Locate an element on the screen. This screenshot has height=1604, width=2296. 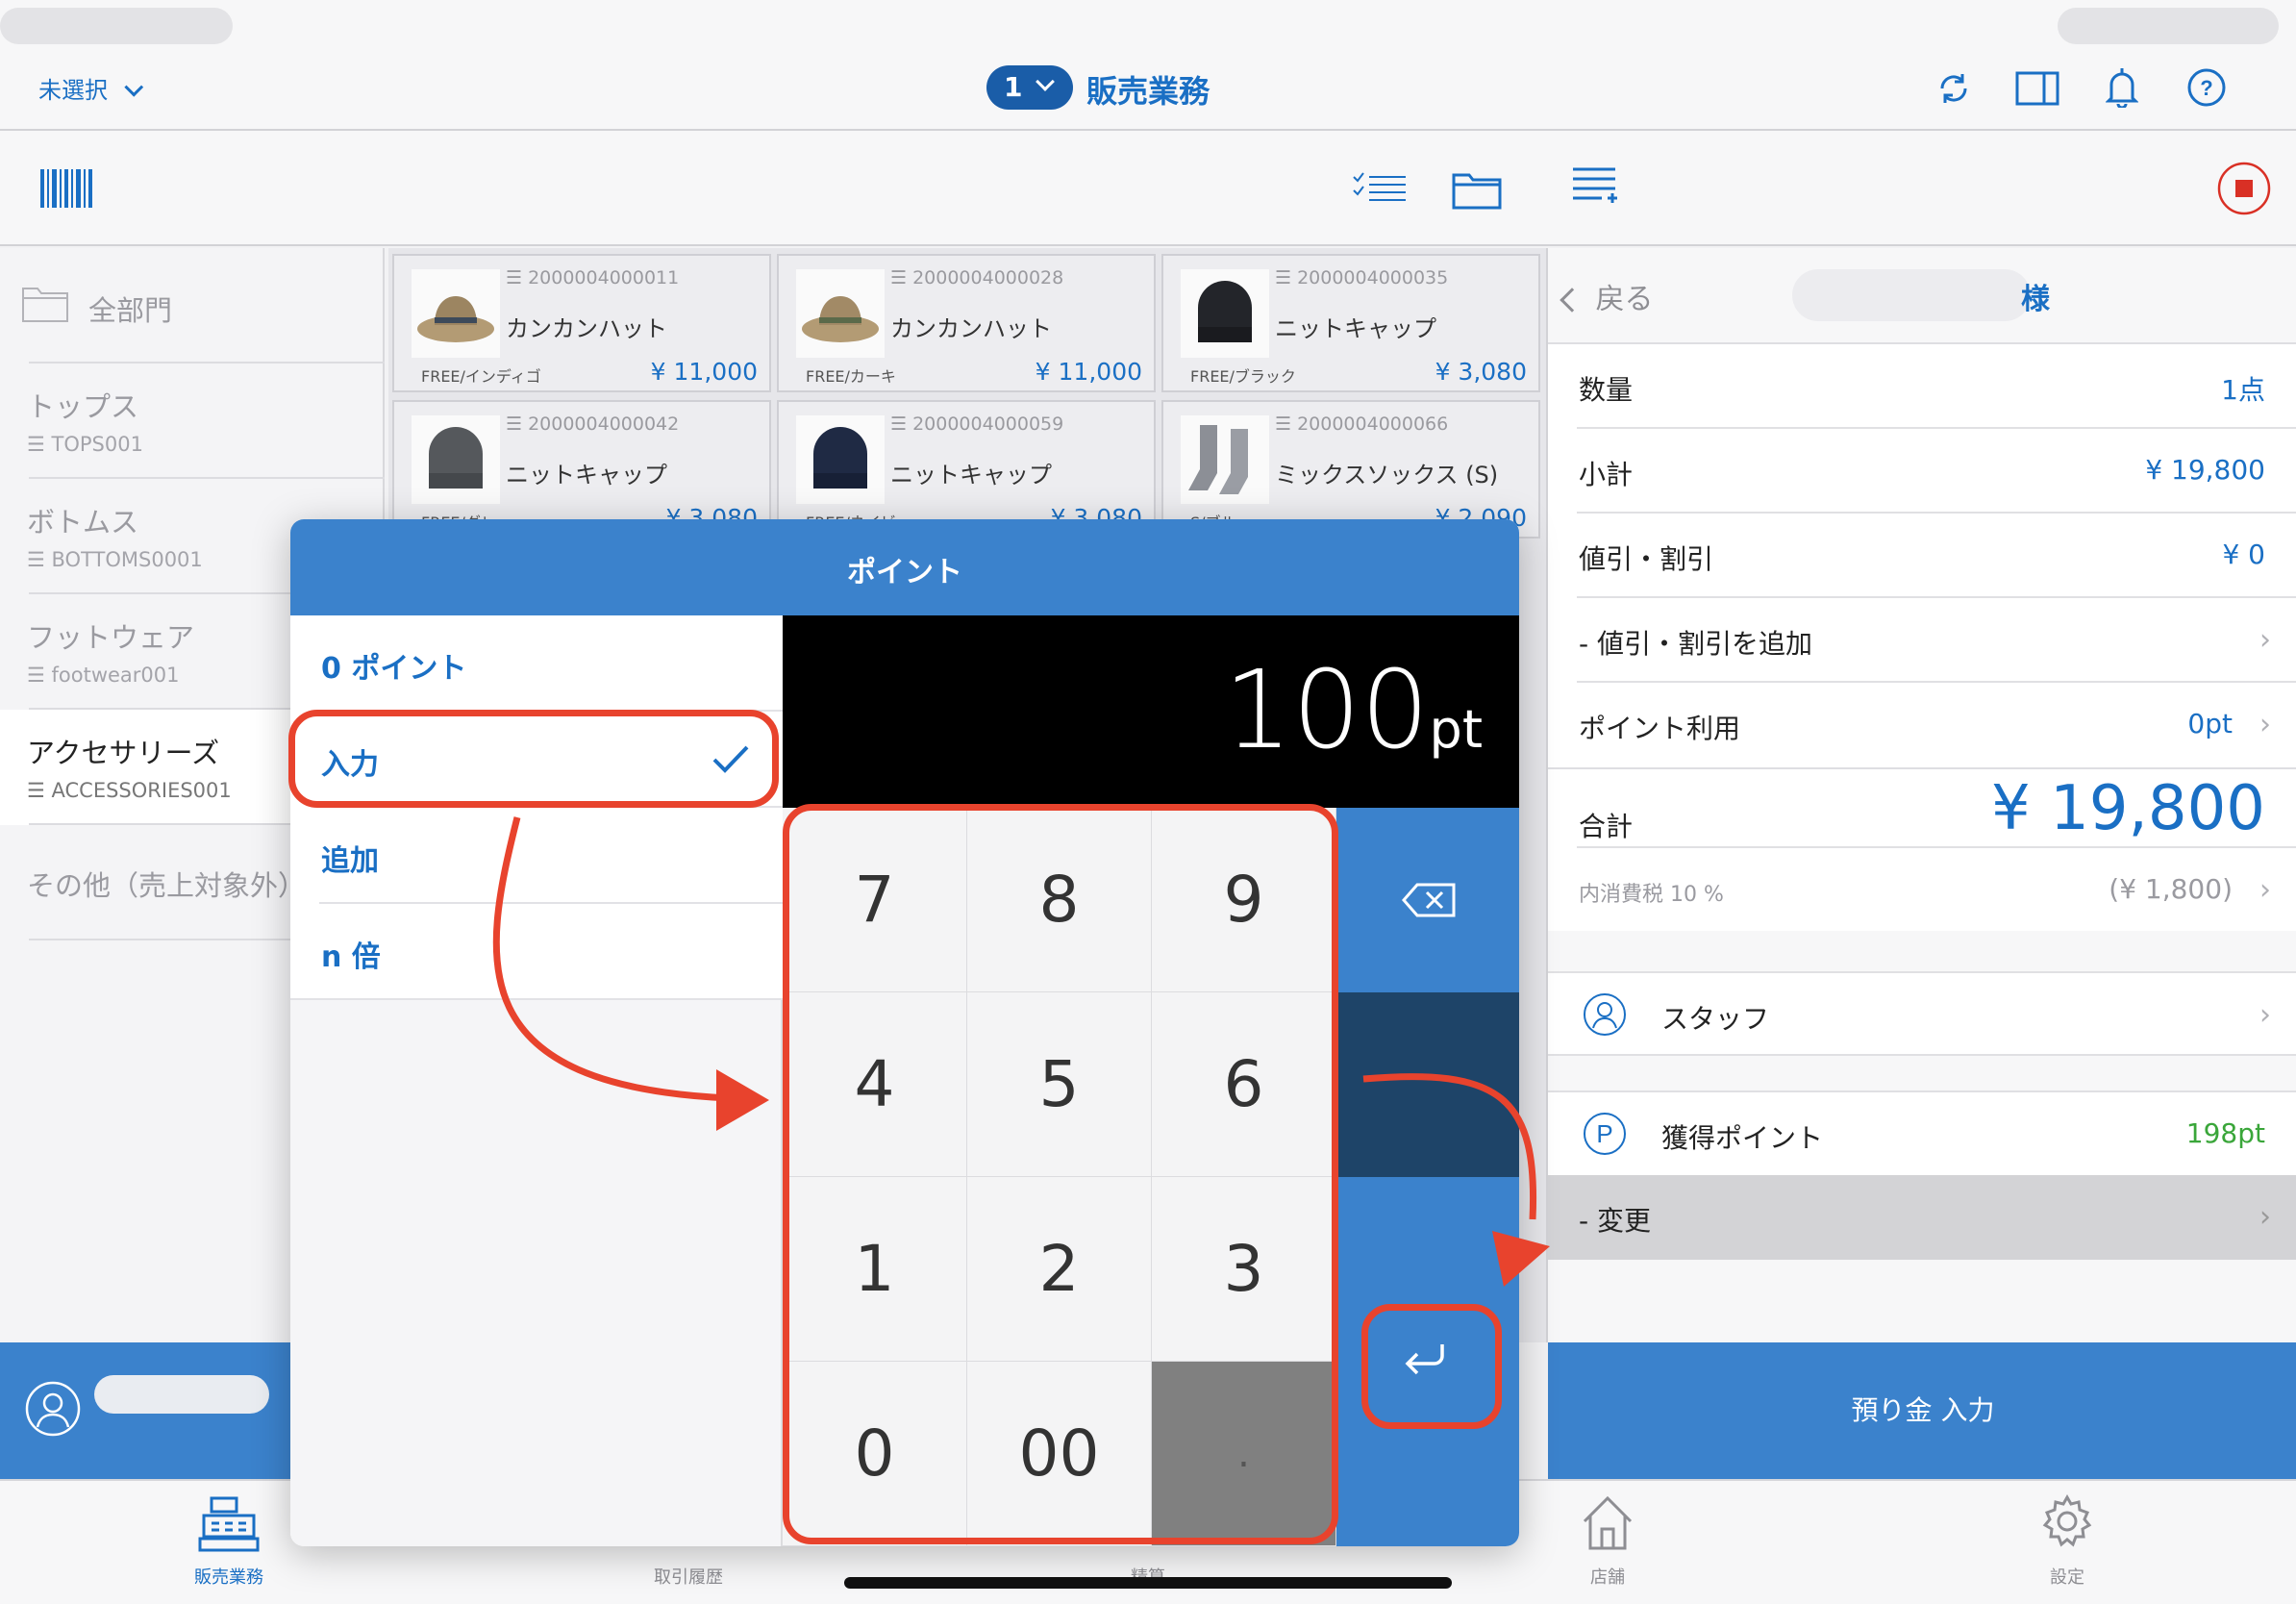
annotation-arrows is located at coordinates (1021, 1051).